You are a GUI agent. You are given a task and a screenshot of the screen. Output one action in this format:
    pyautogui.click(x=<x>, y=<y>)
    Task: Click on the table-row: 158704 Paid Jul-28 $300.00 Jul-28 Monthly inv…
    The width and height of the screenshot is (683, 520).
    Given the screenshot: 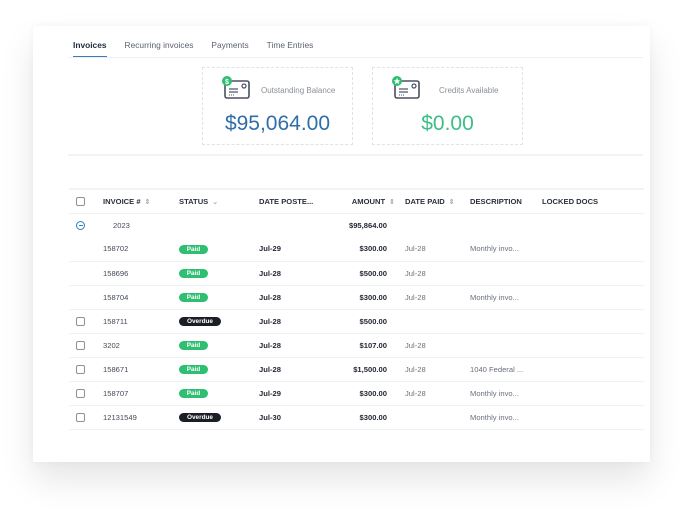 What is the action you would take?
    pyautogui.click(x=356, y=297)
    